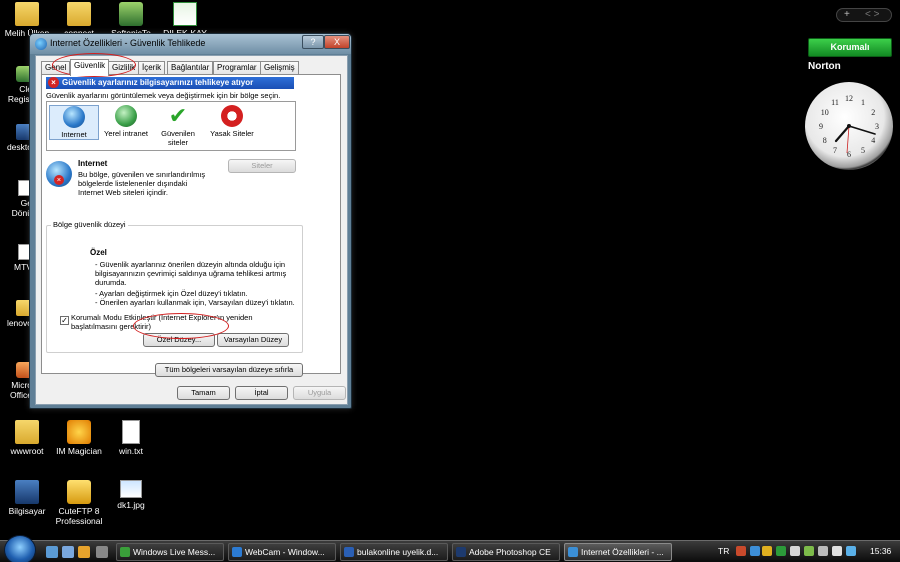 The height and width of the screenshot is (562, 900). Describe the element at coordinates (862, 130) in the screenshot. I see `minute-hand` at that location.